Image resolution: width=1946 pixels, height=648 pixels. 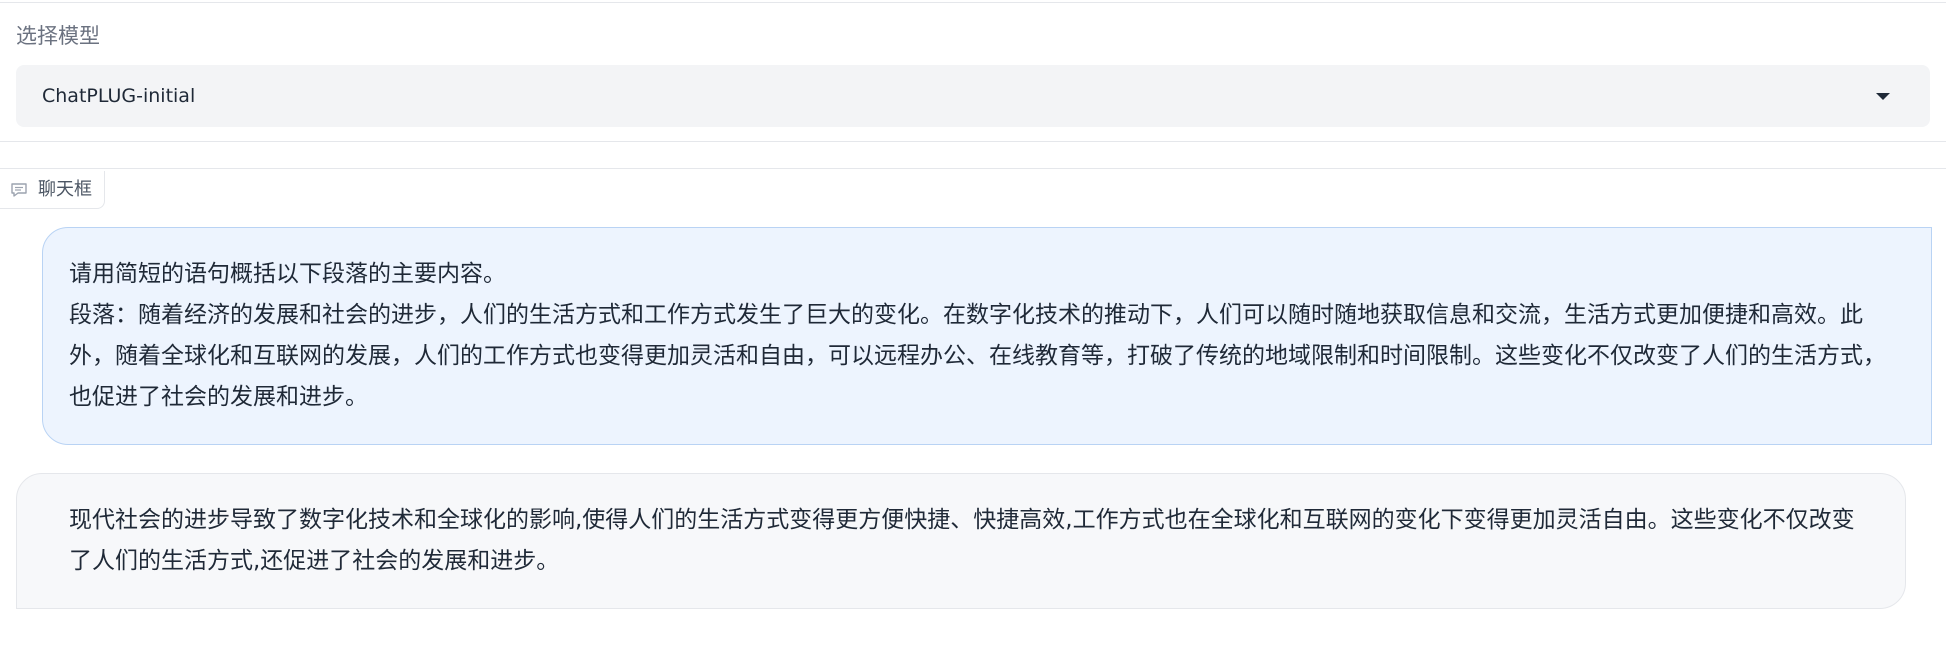 What do you see at coordinates (19, 189) in the screenshot?
I see `chat-icon` at bounding box center [19, 189].